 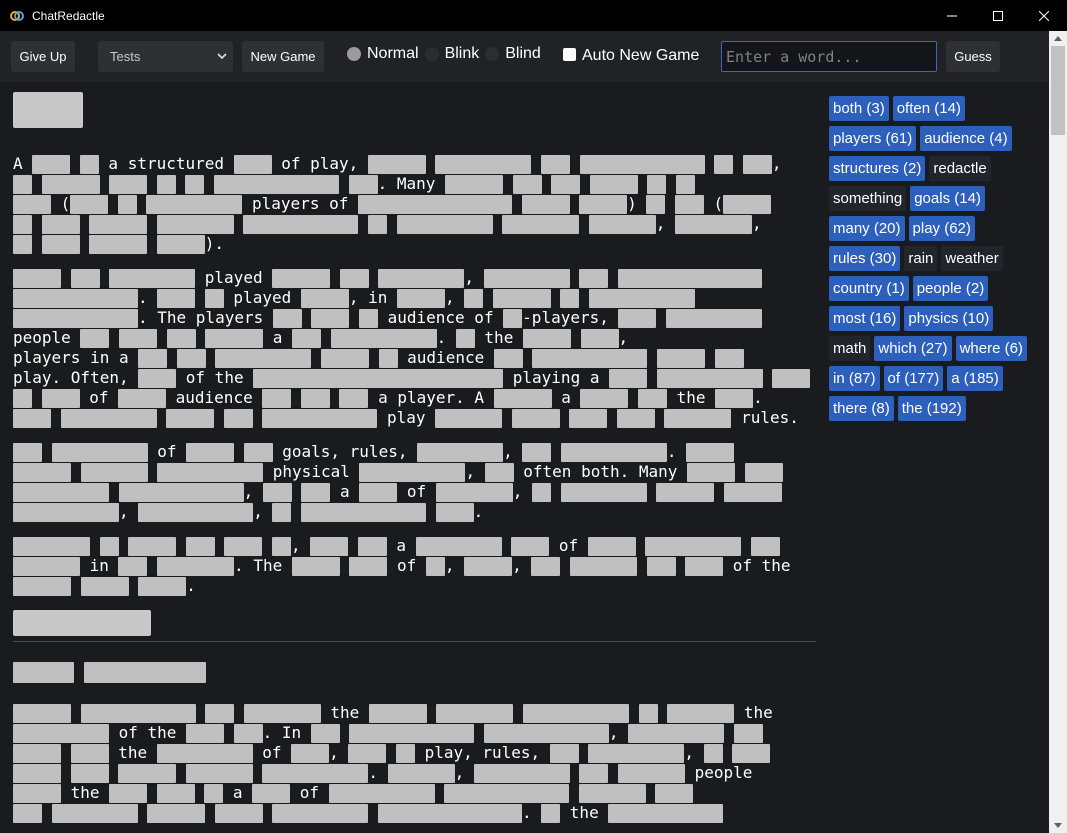 What do you see at coordinates (913, 348) in the screenshot?
I see `guess-chip: which (27)` at bounding box center [913, 348].